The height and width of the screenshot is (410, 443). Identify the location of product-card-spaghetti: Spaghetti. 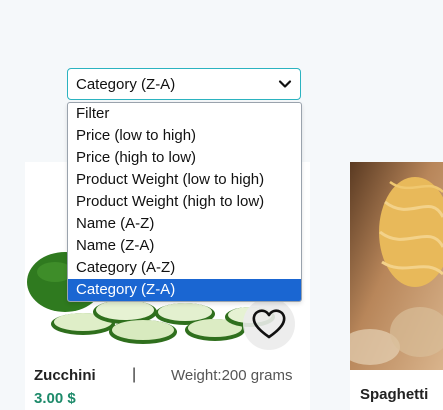
(396, 286).